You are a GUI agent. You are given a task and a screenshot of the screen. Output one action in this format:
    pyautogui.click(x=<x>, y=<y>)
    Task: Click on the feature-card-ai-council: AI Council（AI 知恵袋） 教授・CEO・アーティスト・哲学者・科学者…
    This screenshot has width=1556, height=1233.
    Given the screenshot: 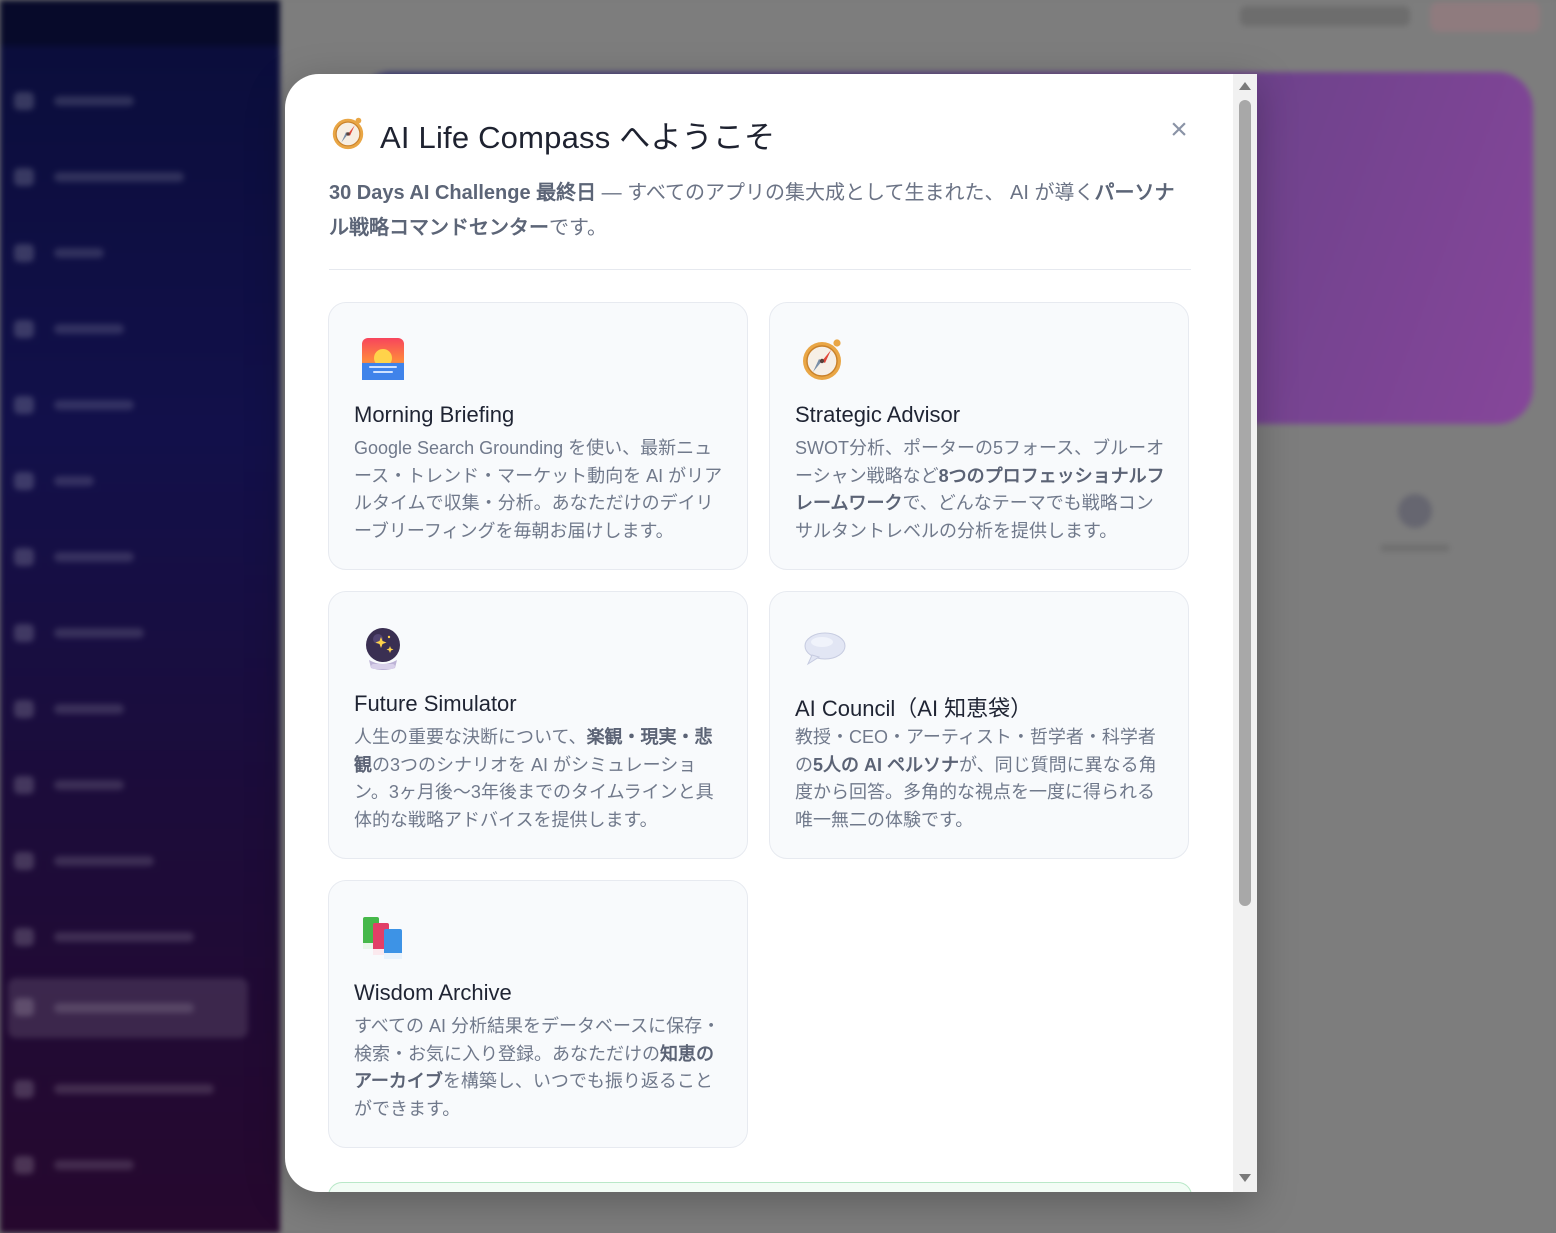 What is the action you would take?
    pyautogui.click(x=979, y=725)
    